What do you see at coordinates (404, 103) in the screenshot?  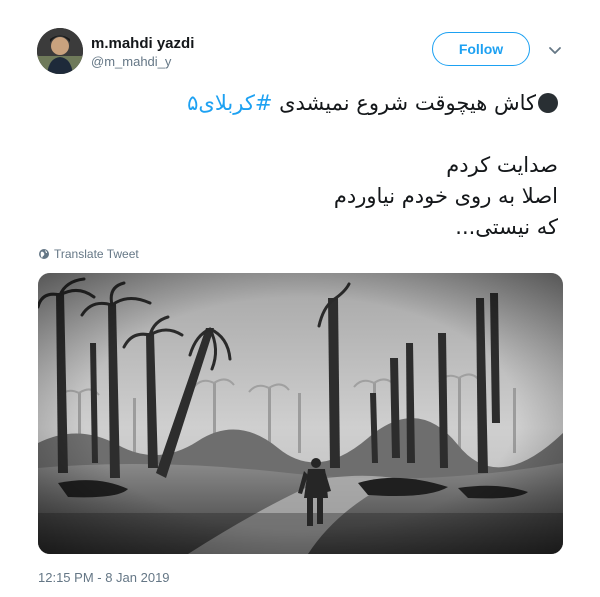 I see `tweet-line-1-text: کاش هیچوقت شروع نمیشدی` at bounding box center [404, 103].